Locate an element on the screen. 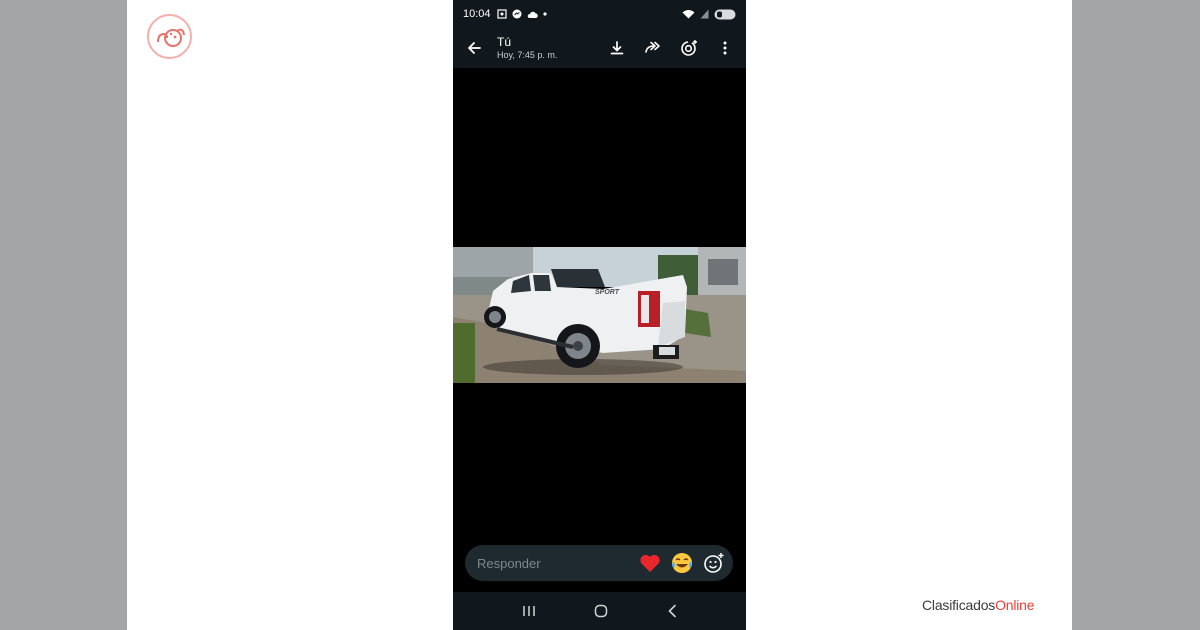  add-to-status-button is located at coordinates (689, 48).